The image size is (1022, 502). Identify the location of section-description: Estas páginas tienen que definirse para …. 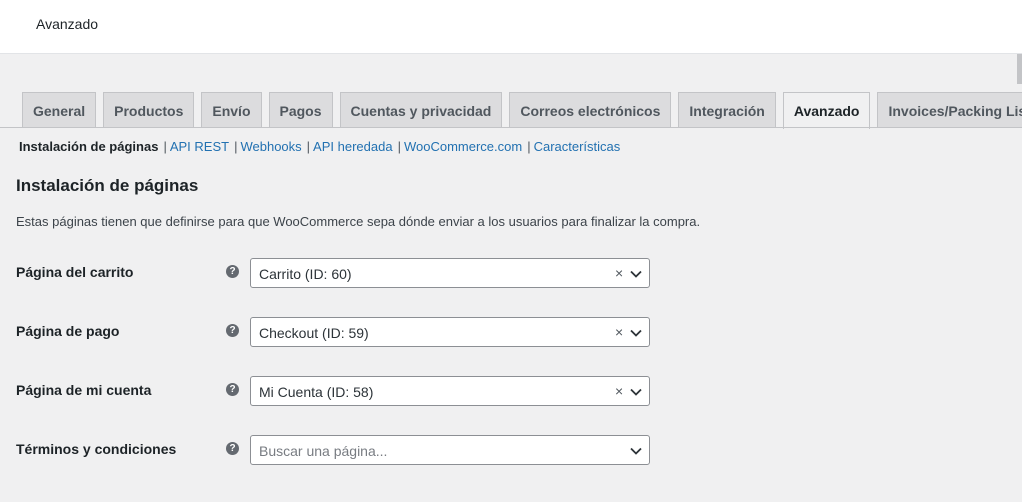
(358, 221).